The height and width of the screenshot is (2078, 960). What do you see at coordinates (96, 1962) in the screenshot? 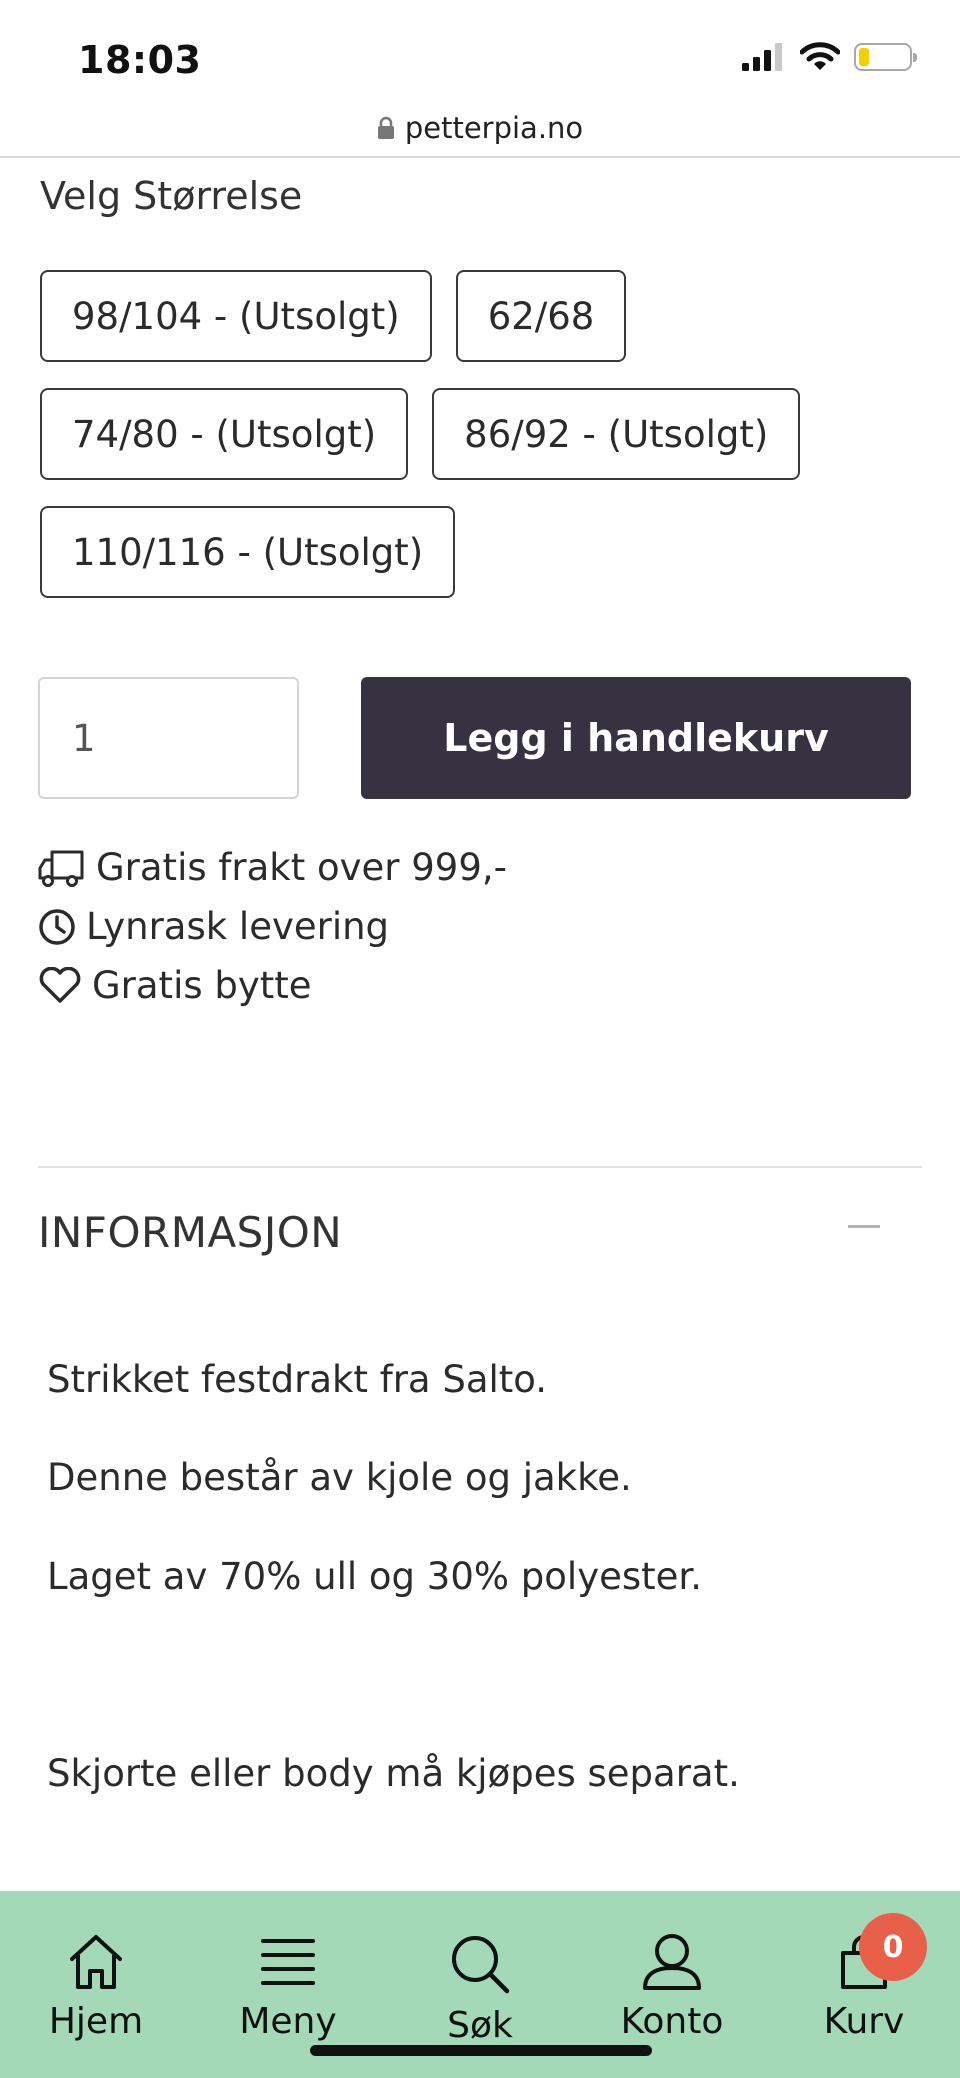
I see `home-icon` at bounding box center [96, 1962].